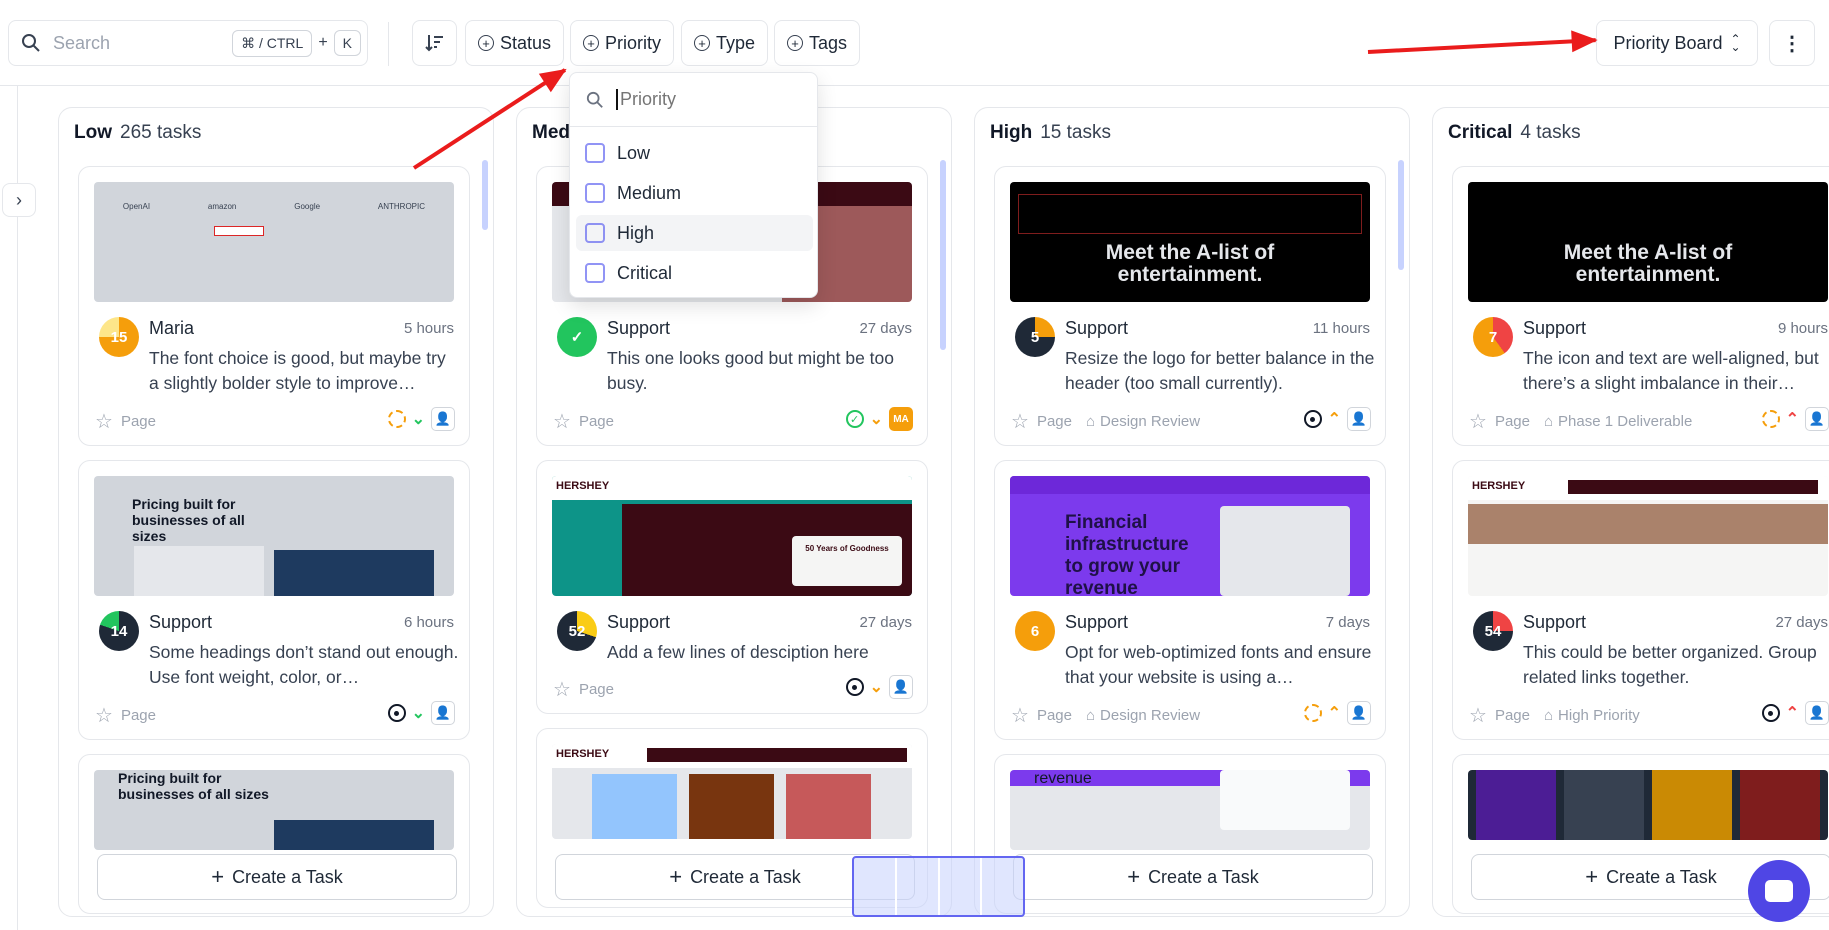  I want to click on priority-search-input, so click(706, 99).